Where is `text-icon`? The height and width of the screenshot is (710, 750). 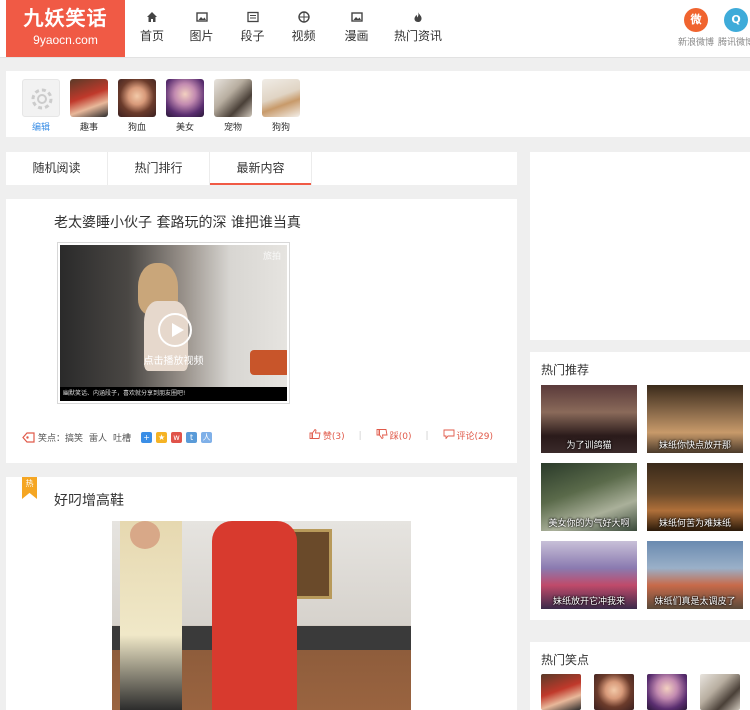 text-icon is located at coordinates (252, 17).